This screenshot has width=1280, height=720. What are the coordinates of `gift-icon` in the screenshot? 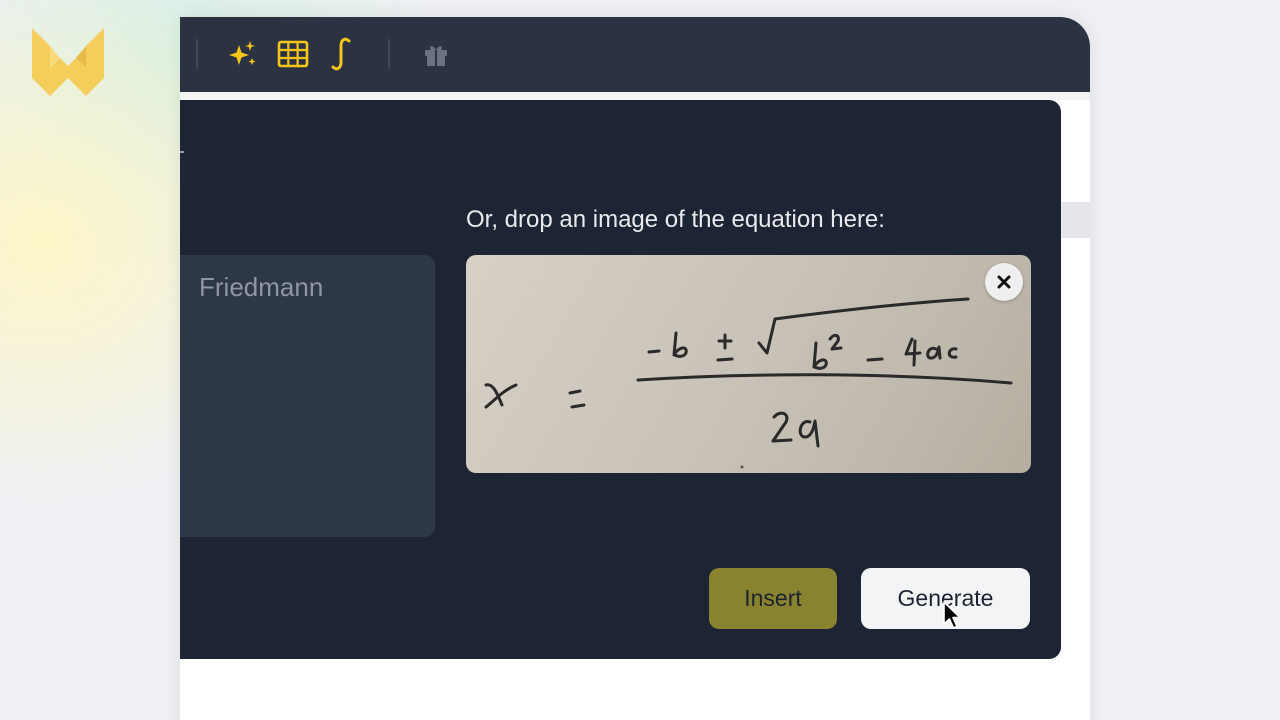 It's located at (436, 56).